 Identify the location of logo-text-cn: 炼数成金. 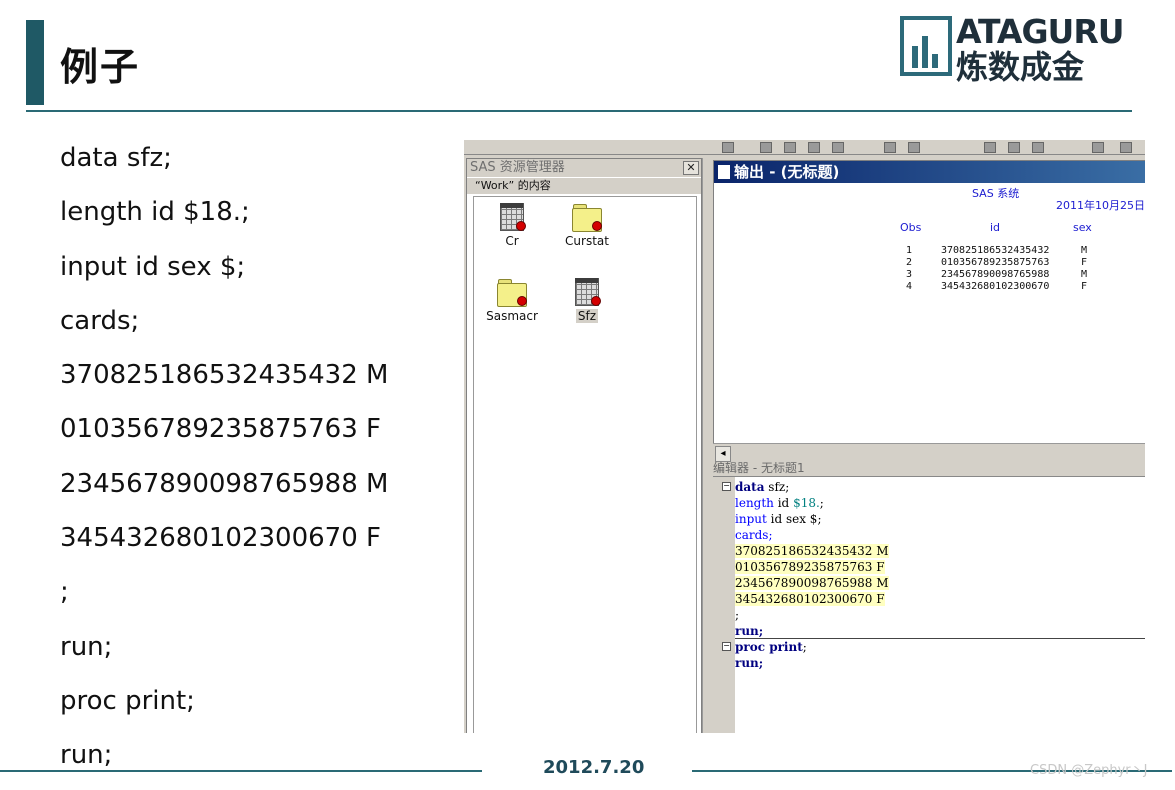
(1020, 67).